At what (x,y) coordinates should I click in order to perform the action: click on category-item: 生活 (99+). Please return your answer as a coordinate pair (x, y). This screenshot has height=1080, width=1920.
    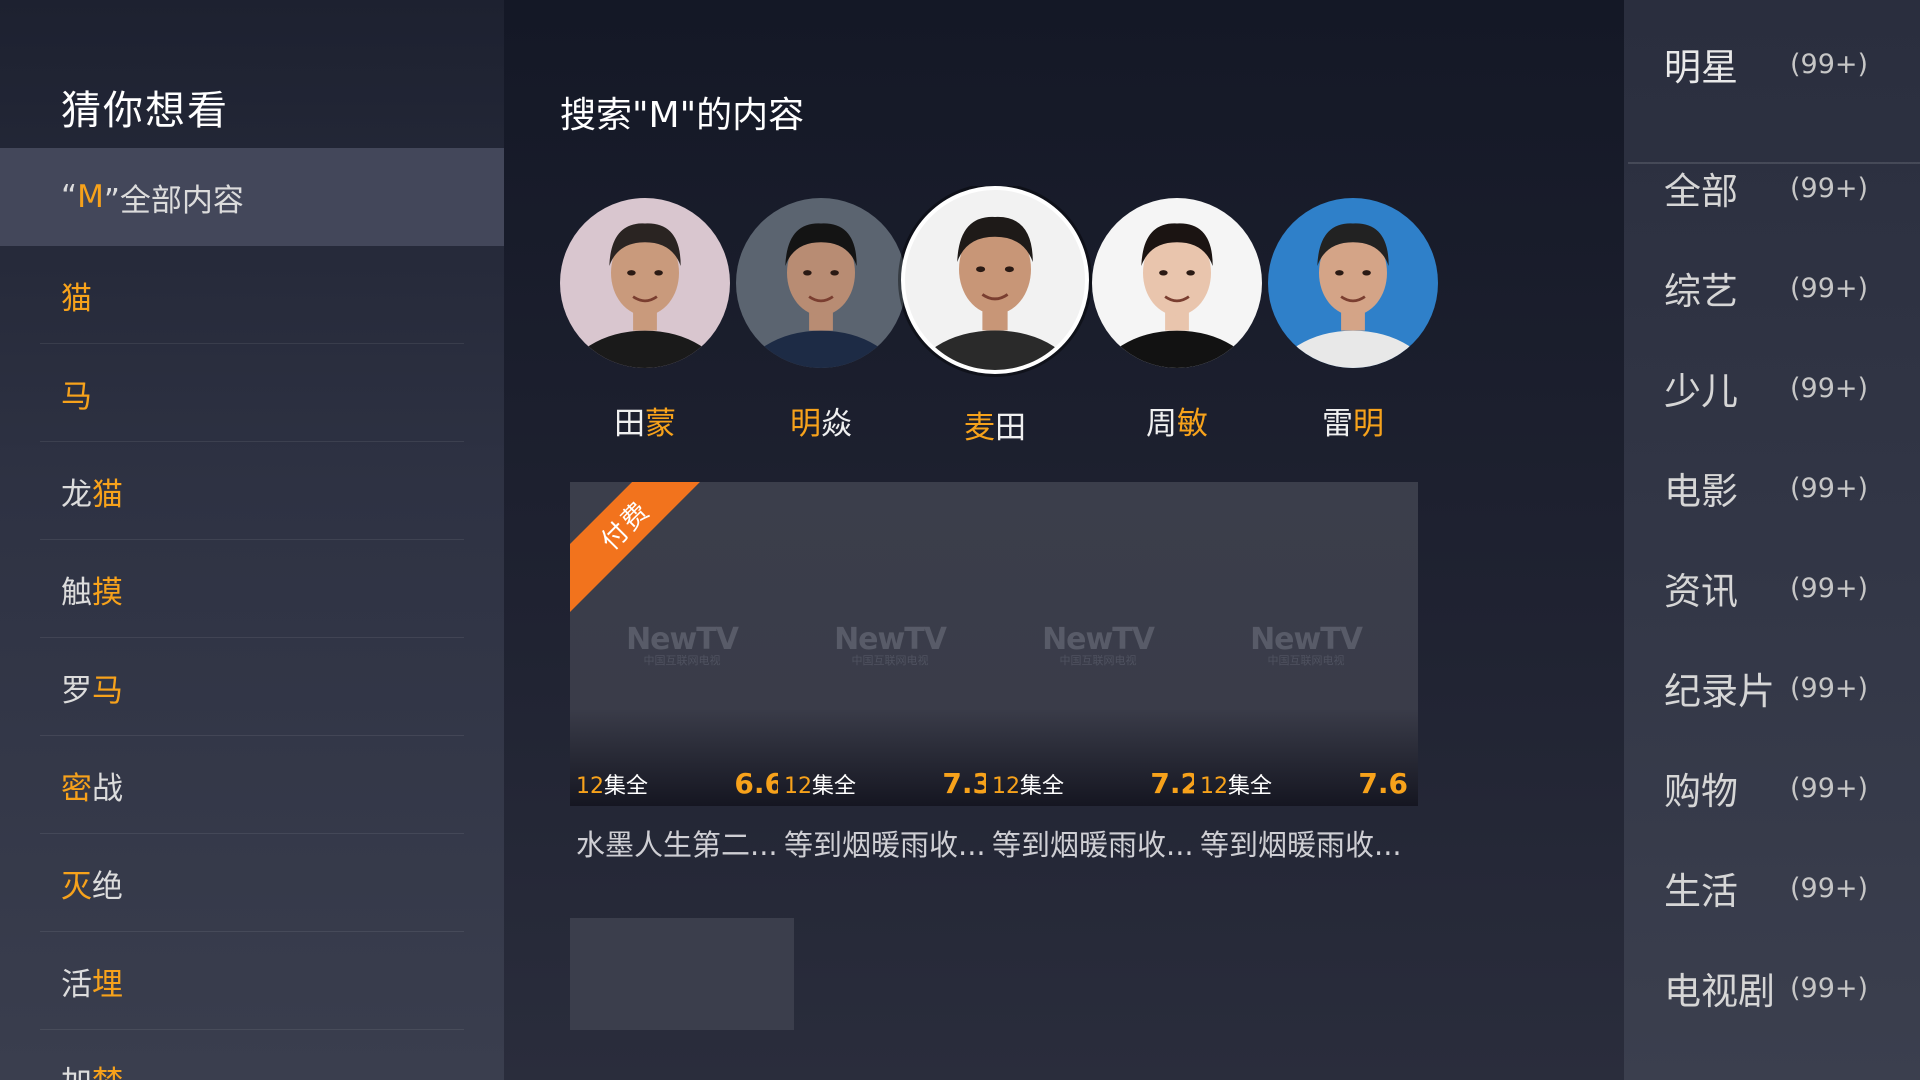
    Looking at the image, I should click on (1784, 888).